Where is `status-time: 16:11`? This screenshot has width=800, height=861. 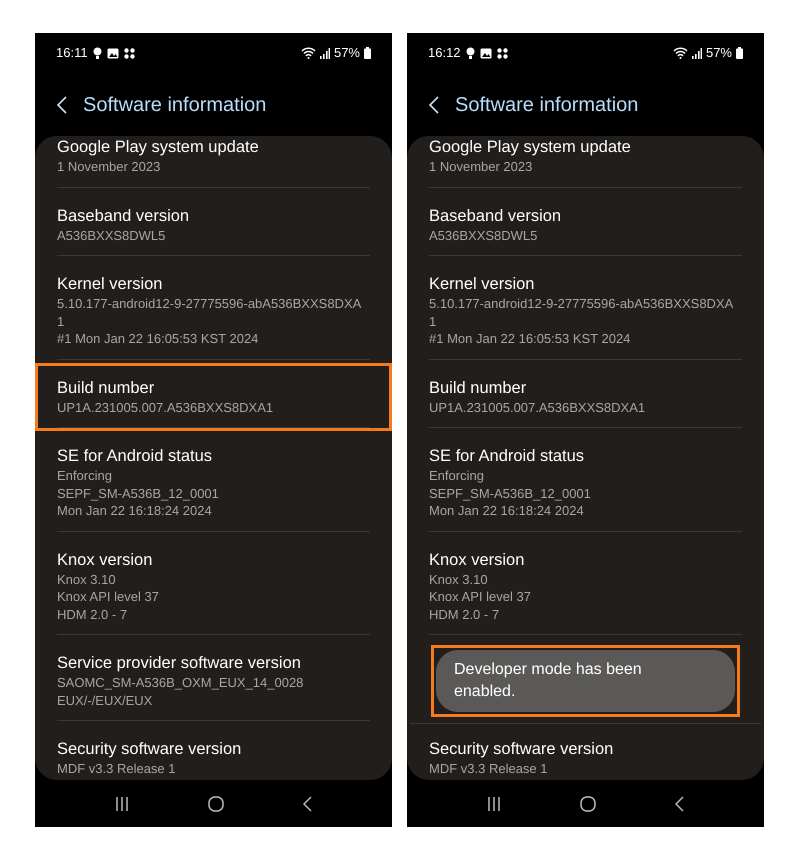 status-time: 16:11 is located at coordinates (72, 53).